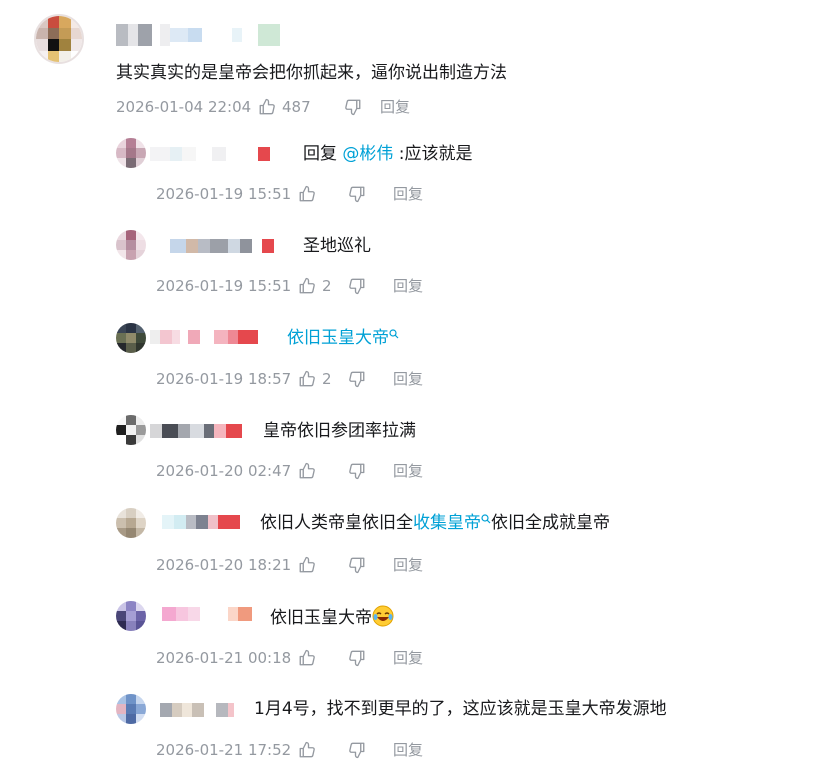 The width and height of the screenshot is (832, 765). I want to click on reply-time: 2026-01-21 00:18, so click(224, 657).